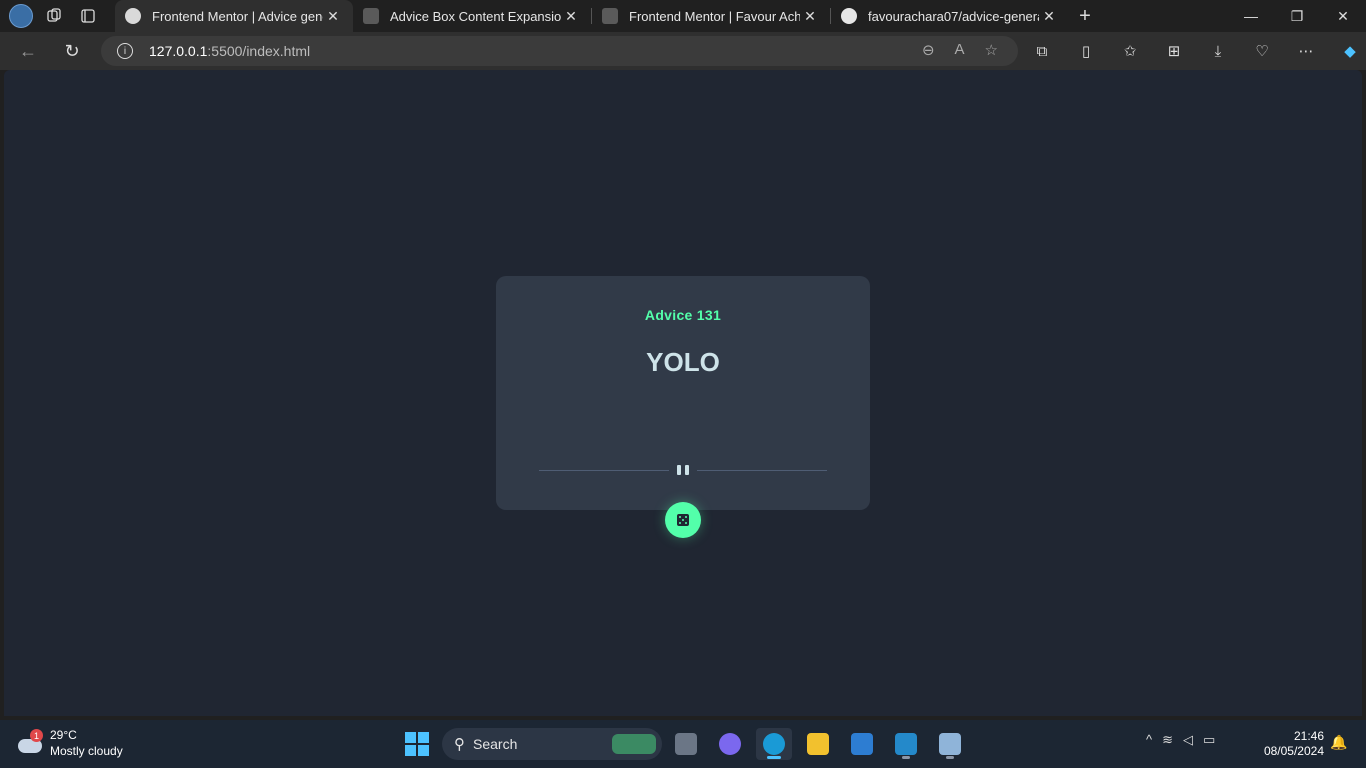  I want to click on notification-badge: 1, so click(36, 735).